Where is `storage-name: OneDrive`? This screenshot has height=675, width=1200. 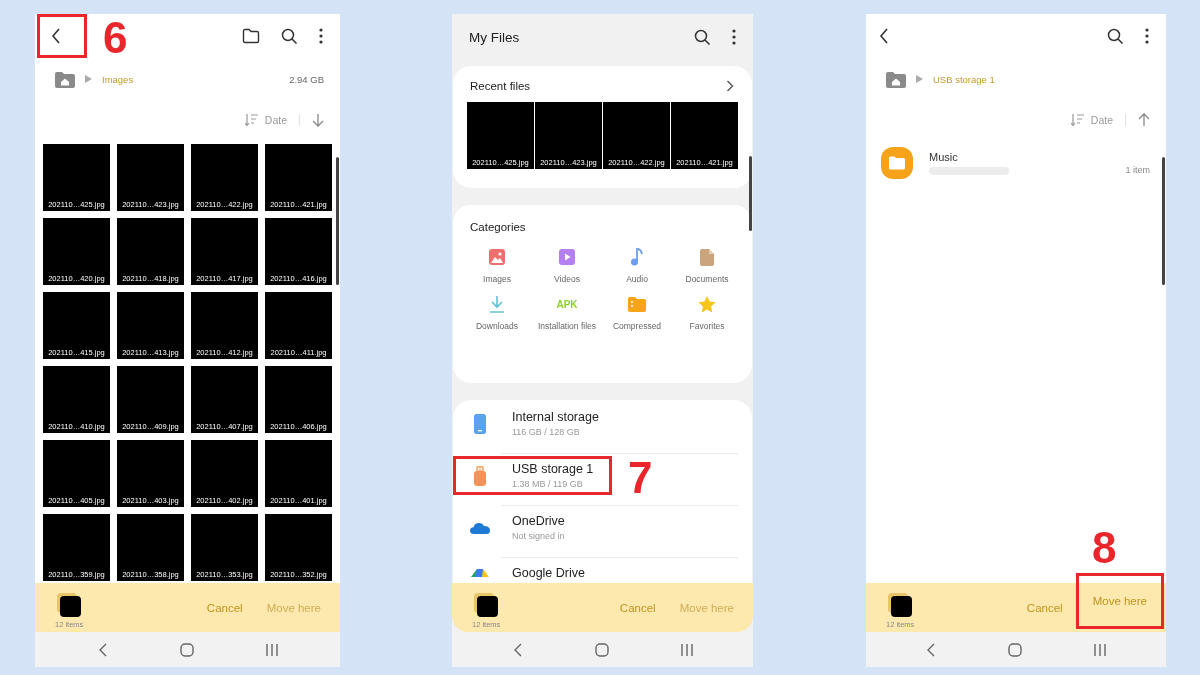
storage-name: OneDrive is located at coordinates (538, 521).